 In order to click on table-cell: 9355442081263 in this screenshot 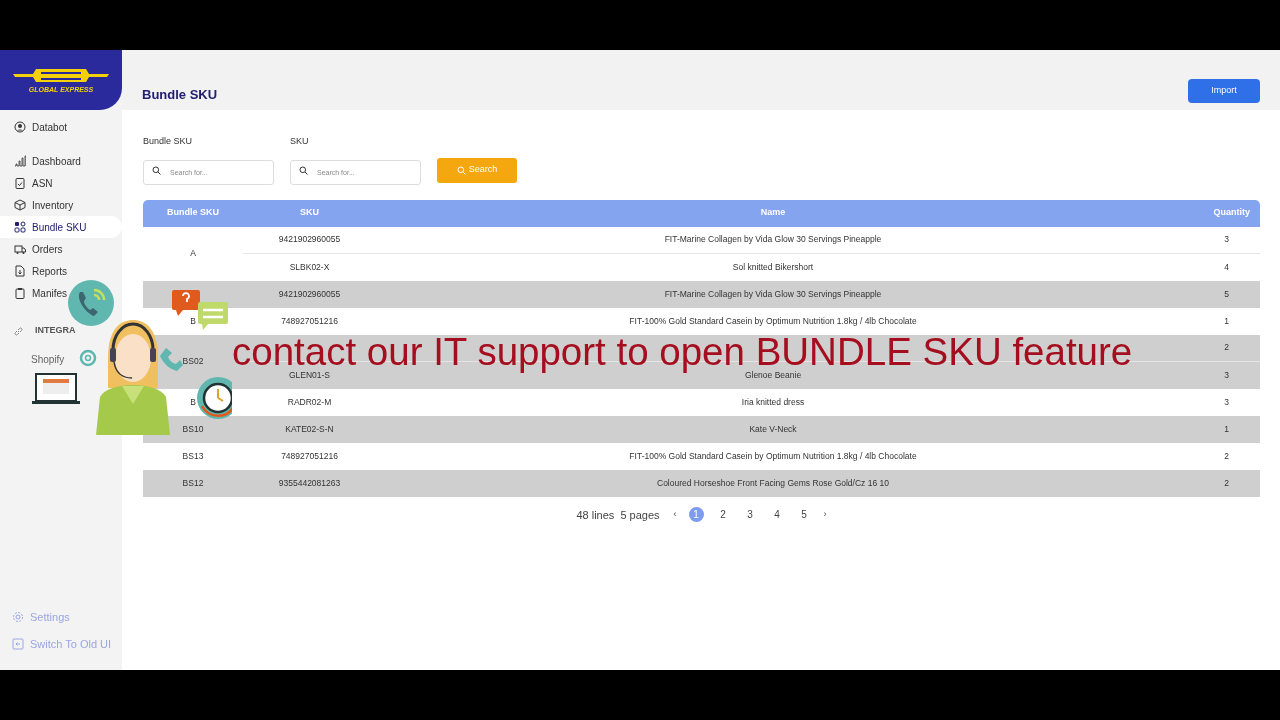, I will do `click(309, 482)`.